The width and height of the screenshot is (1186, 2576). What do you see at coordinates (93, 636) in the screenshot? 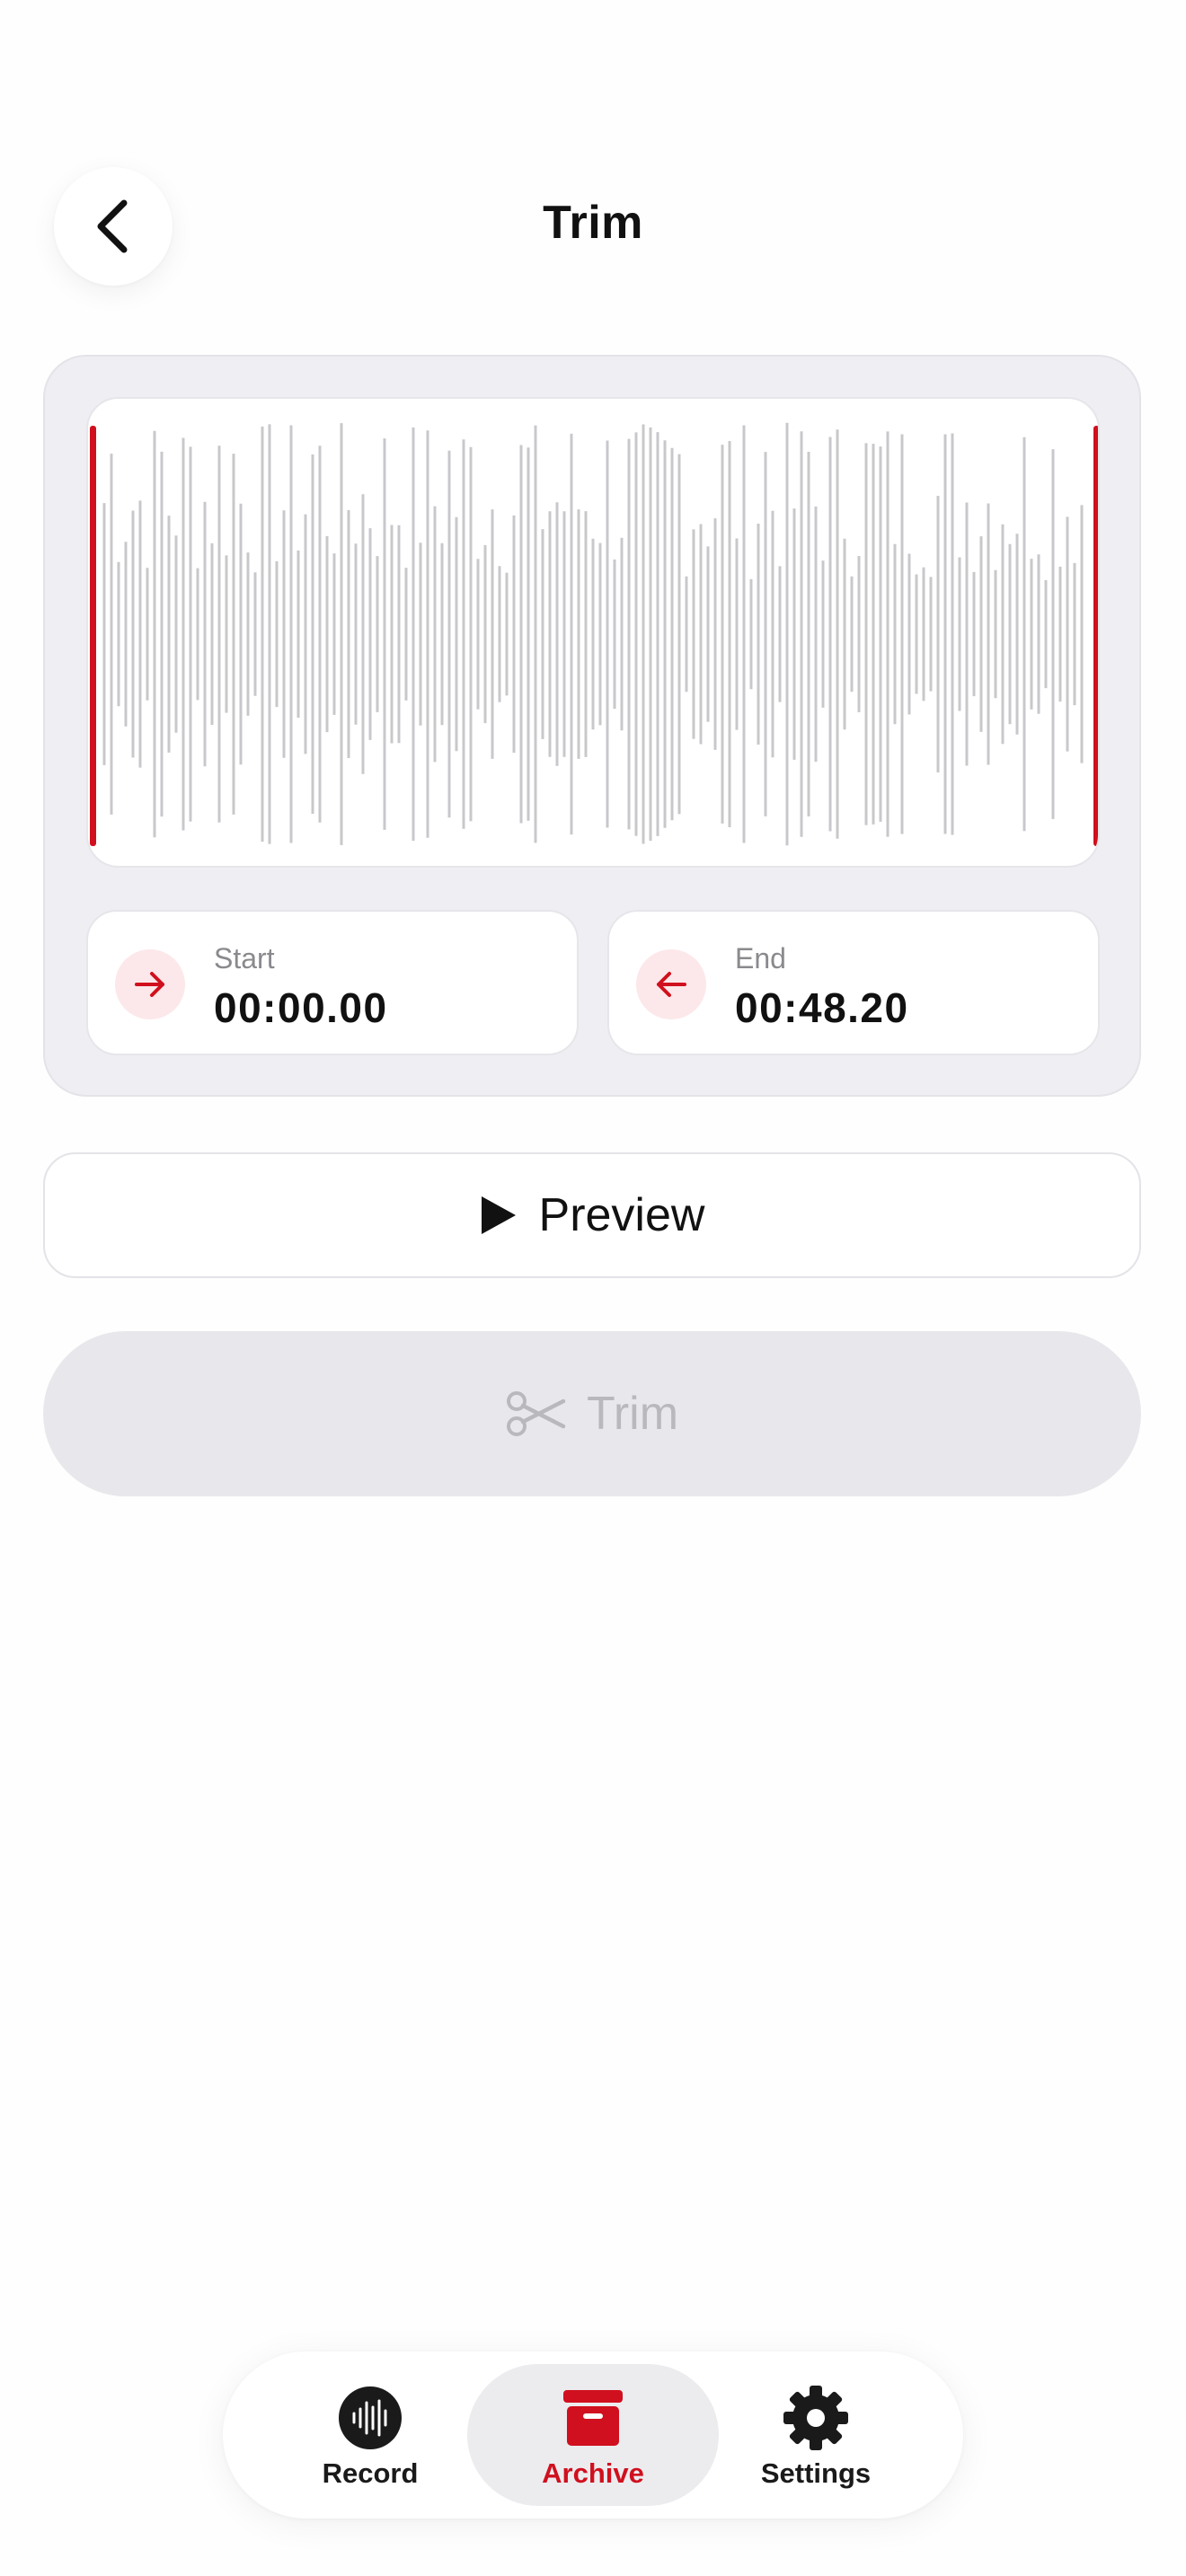
I see `trim-start-handle` at bounding box center [93, 636].